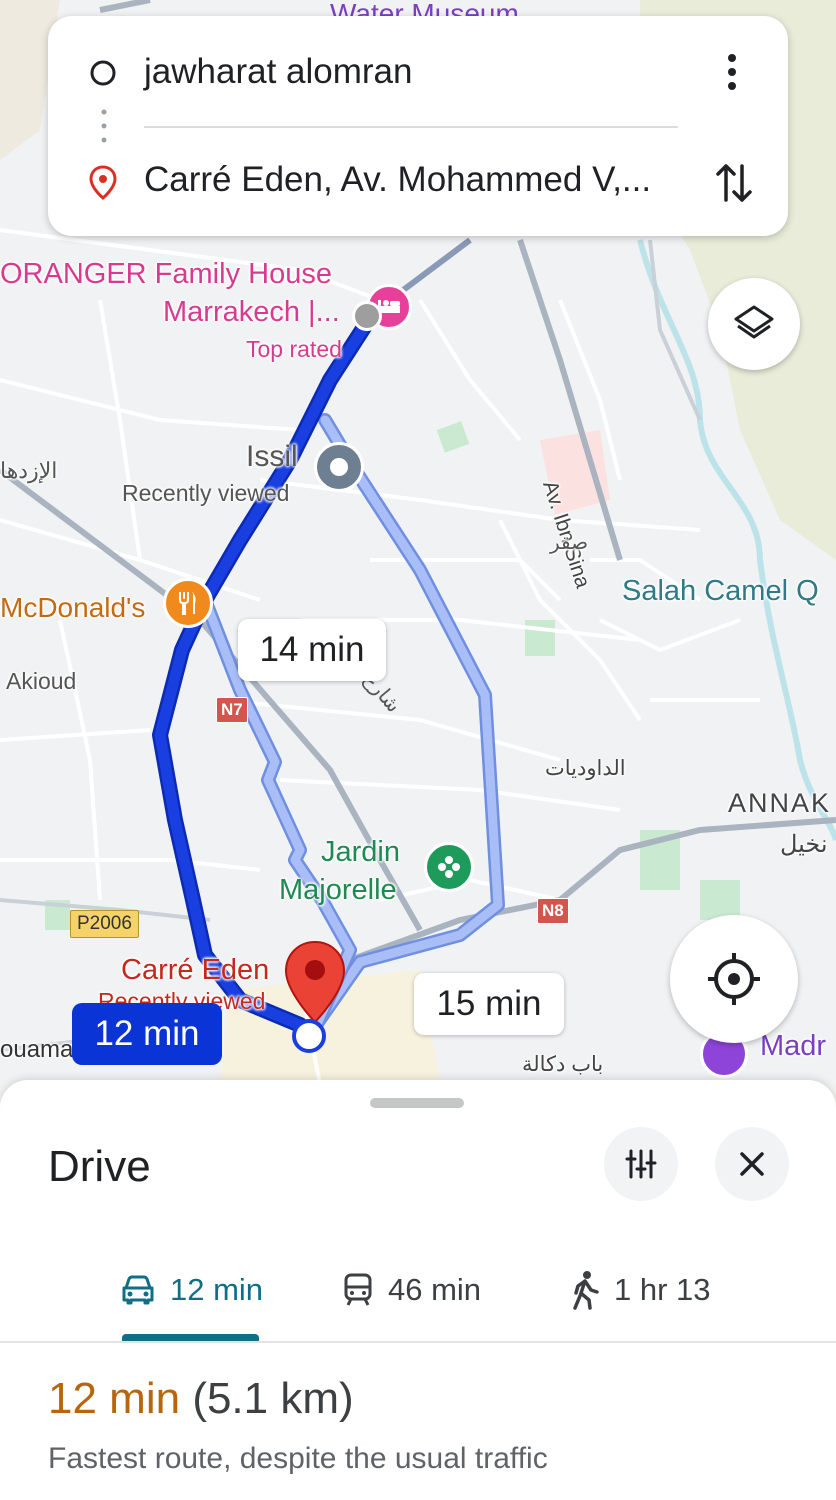  I want to click on annak-label: ANNAK, so click(780, 803).